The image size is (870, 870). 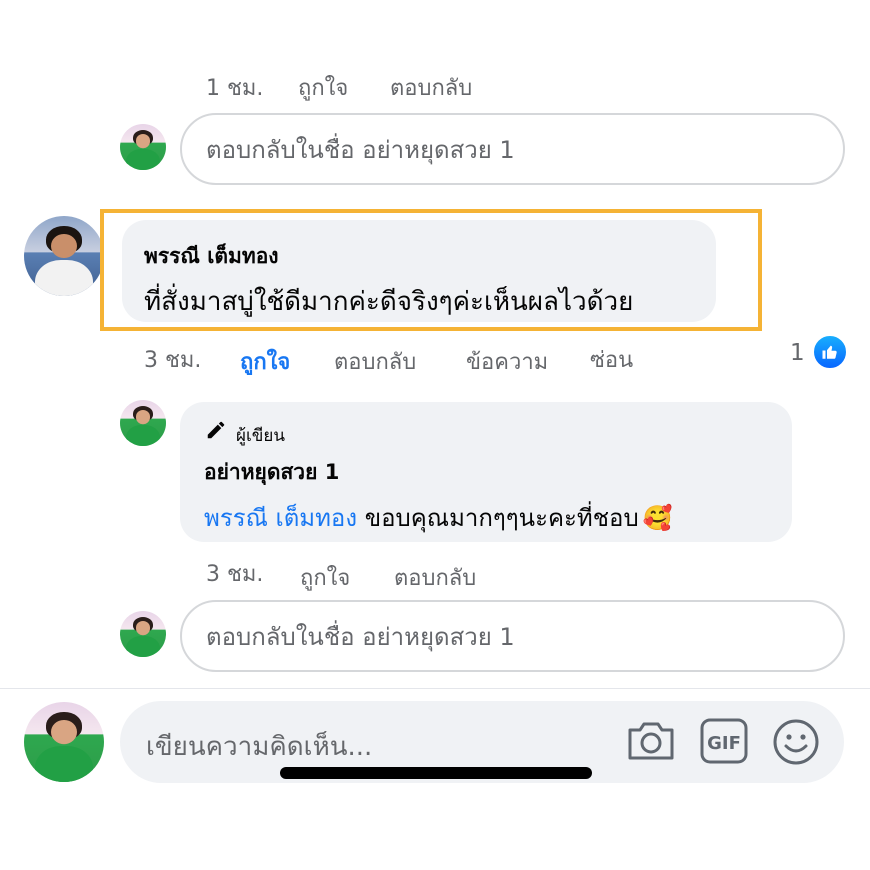 I want to click on composer-divider, so click(x=435, y=688).